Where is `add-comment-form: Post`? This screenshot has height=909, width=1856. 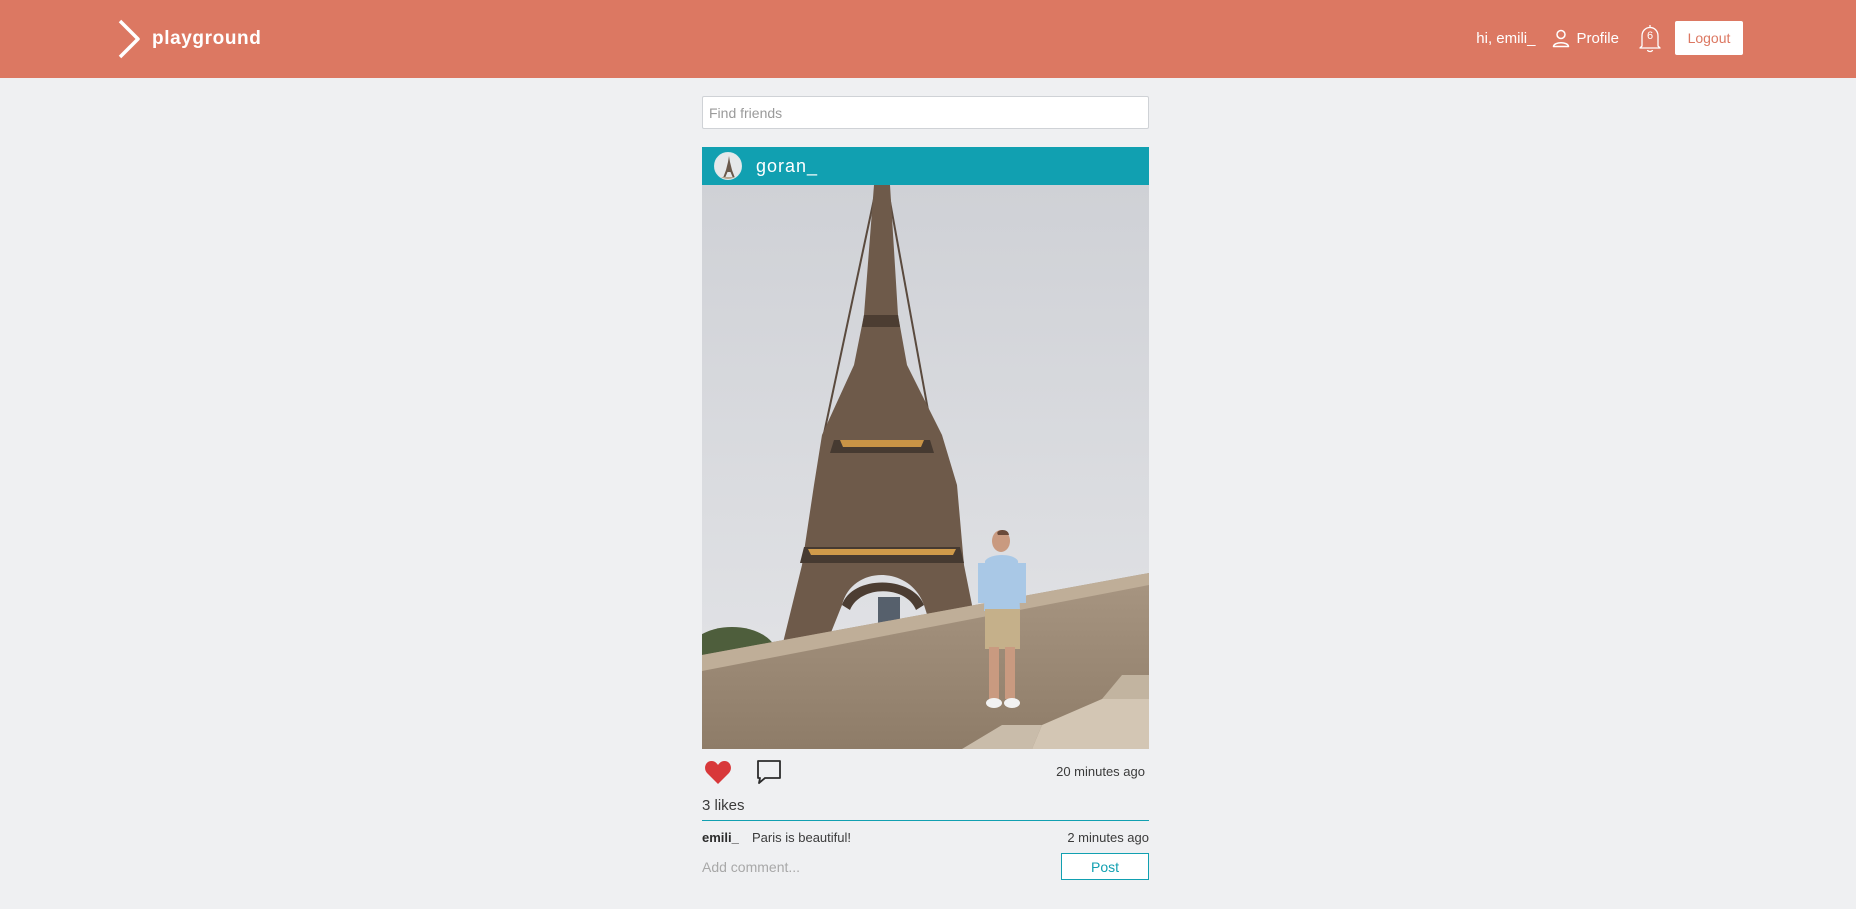
add-comment-form: Post is located at coordinates (925, 868).